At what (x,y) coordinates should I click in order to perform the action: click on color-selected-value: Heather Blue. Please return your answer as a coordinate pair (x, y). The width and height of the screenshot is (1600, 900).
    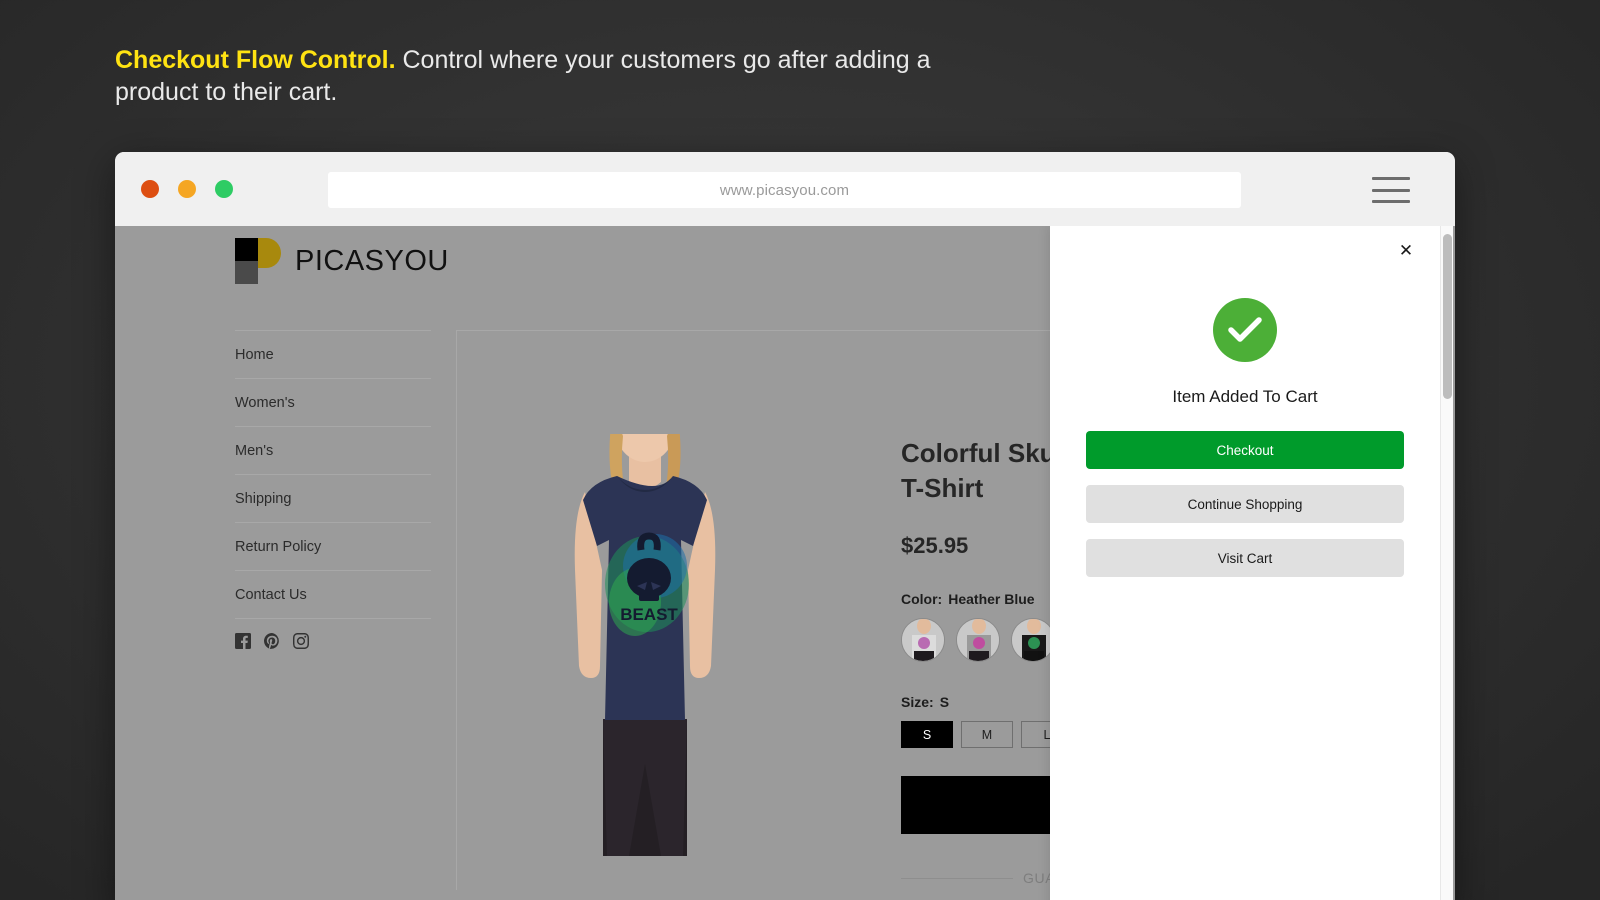
    Looking at the image, I should click on (991, 599).